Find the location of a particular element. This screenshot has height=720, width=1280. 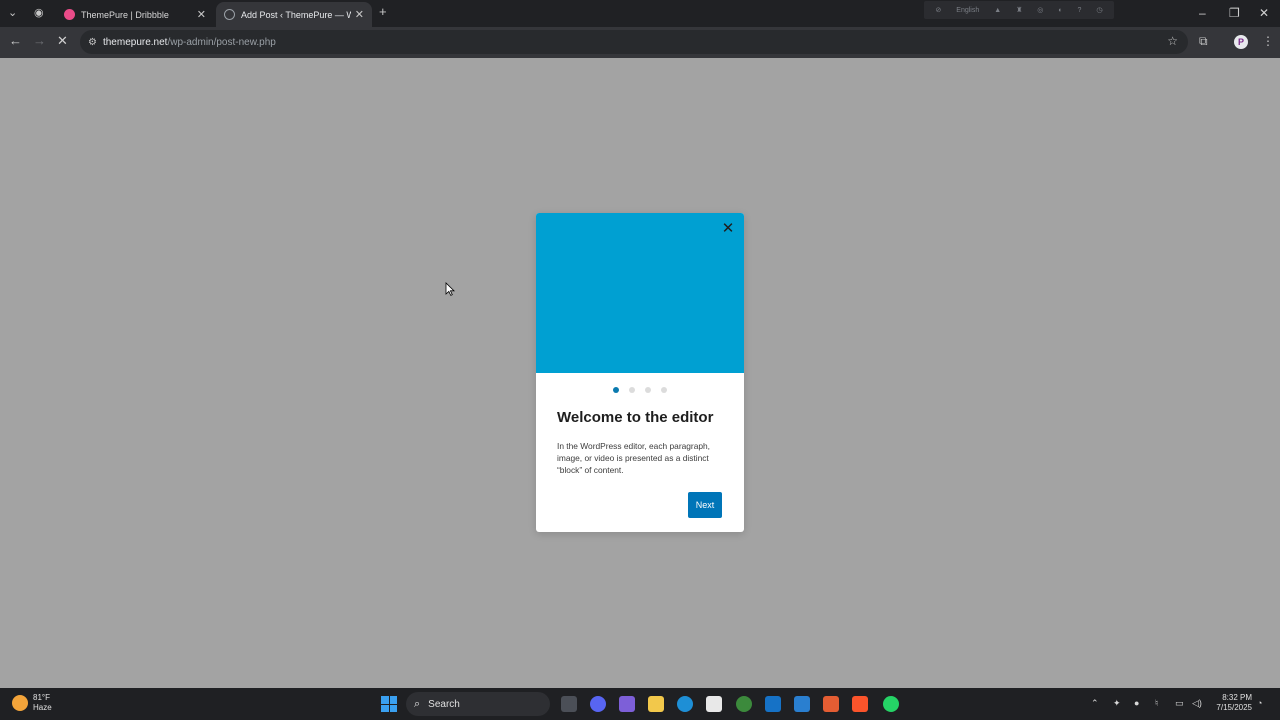

tab-title: ThemePure | Dribbble is located at coordinates (125, 14).